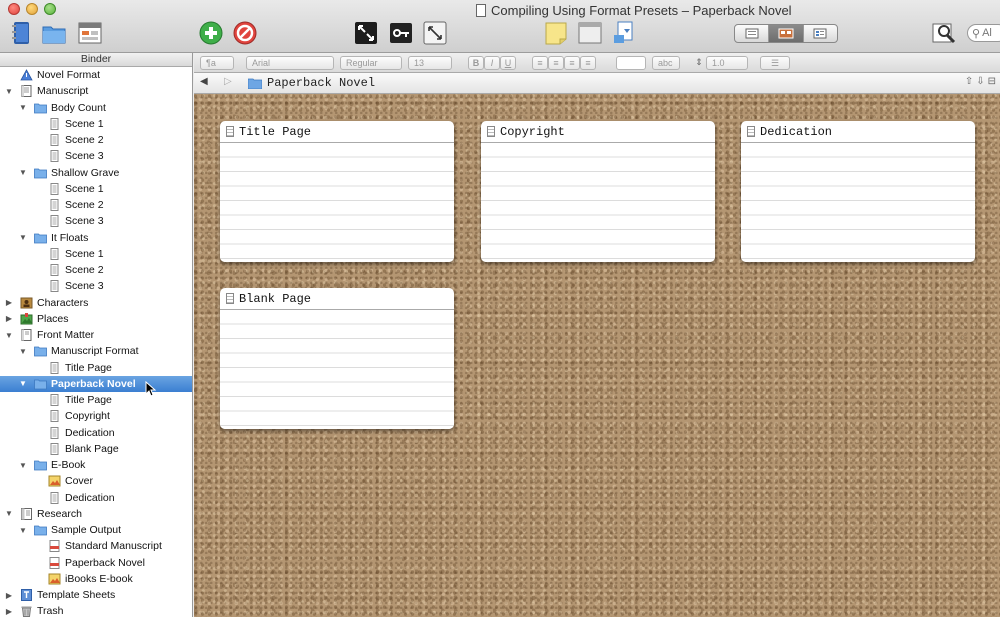 The width and height of the screenshot is (1000, 617). I want to click on binder-item: ▼ Manuscript, so click(96, 91).